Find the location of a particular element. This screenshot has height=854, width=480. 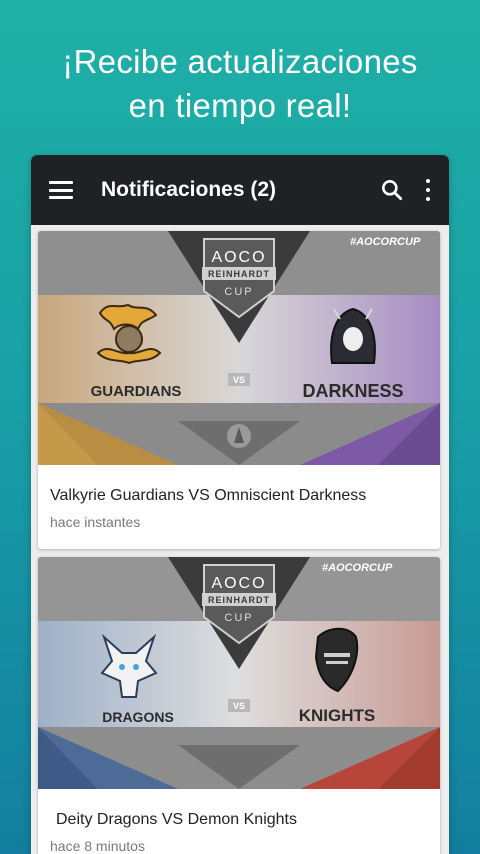

notification-time: hace instantes is located at coordinates (95, 522).